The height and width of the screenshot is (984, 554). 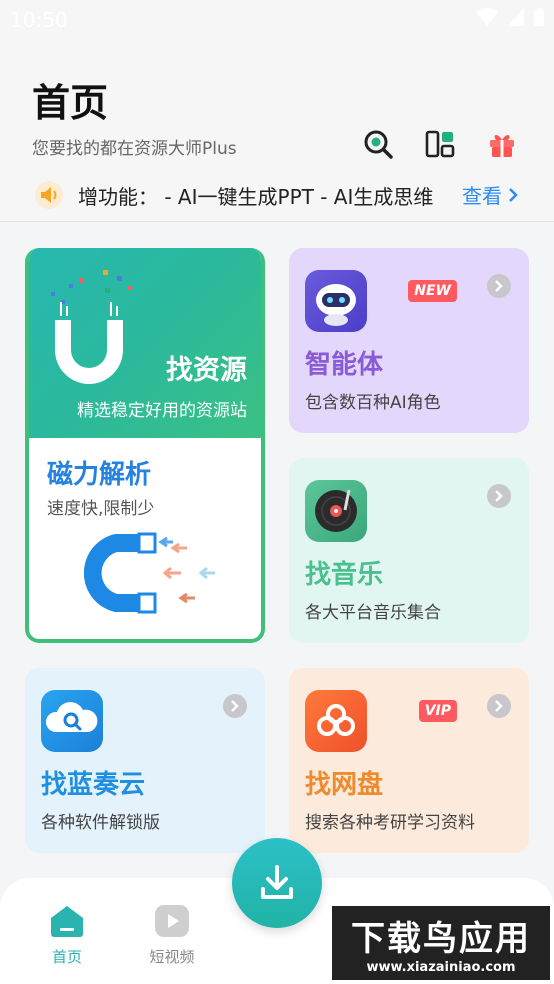 What do you see at coordinates (432, 291) in the screenshot?
I see `new-badge: NEW` at bounding box center [432, 291].